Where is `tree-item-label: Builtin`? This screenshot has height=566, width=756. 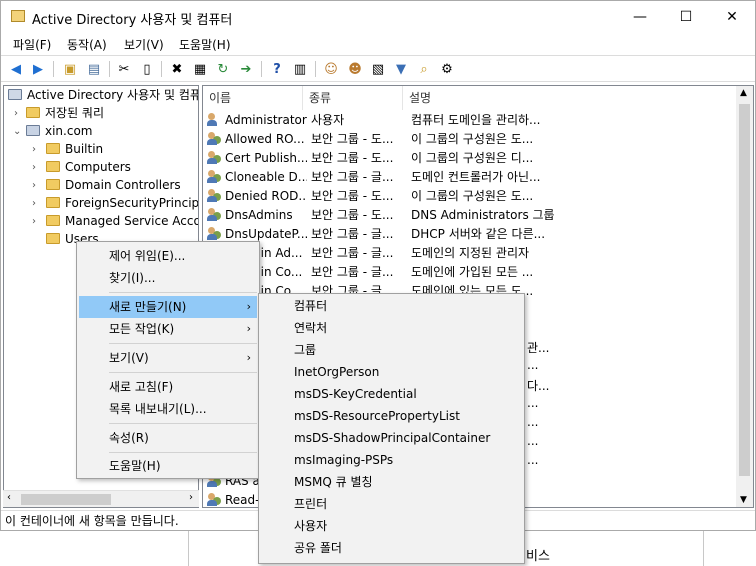
tree-item-label: Builtin is located at coordinates (84, 149).